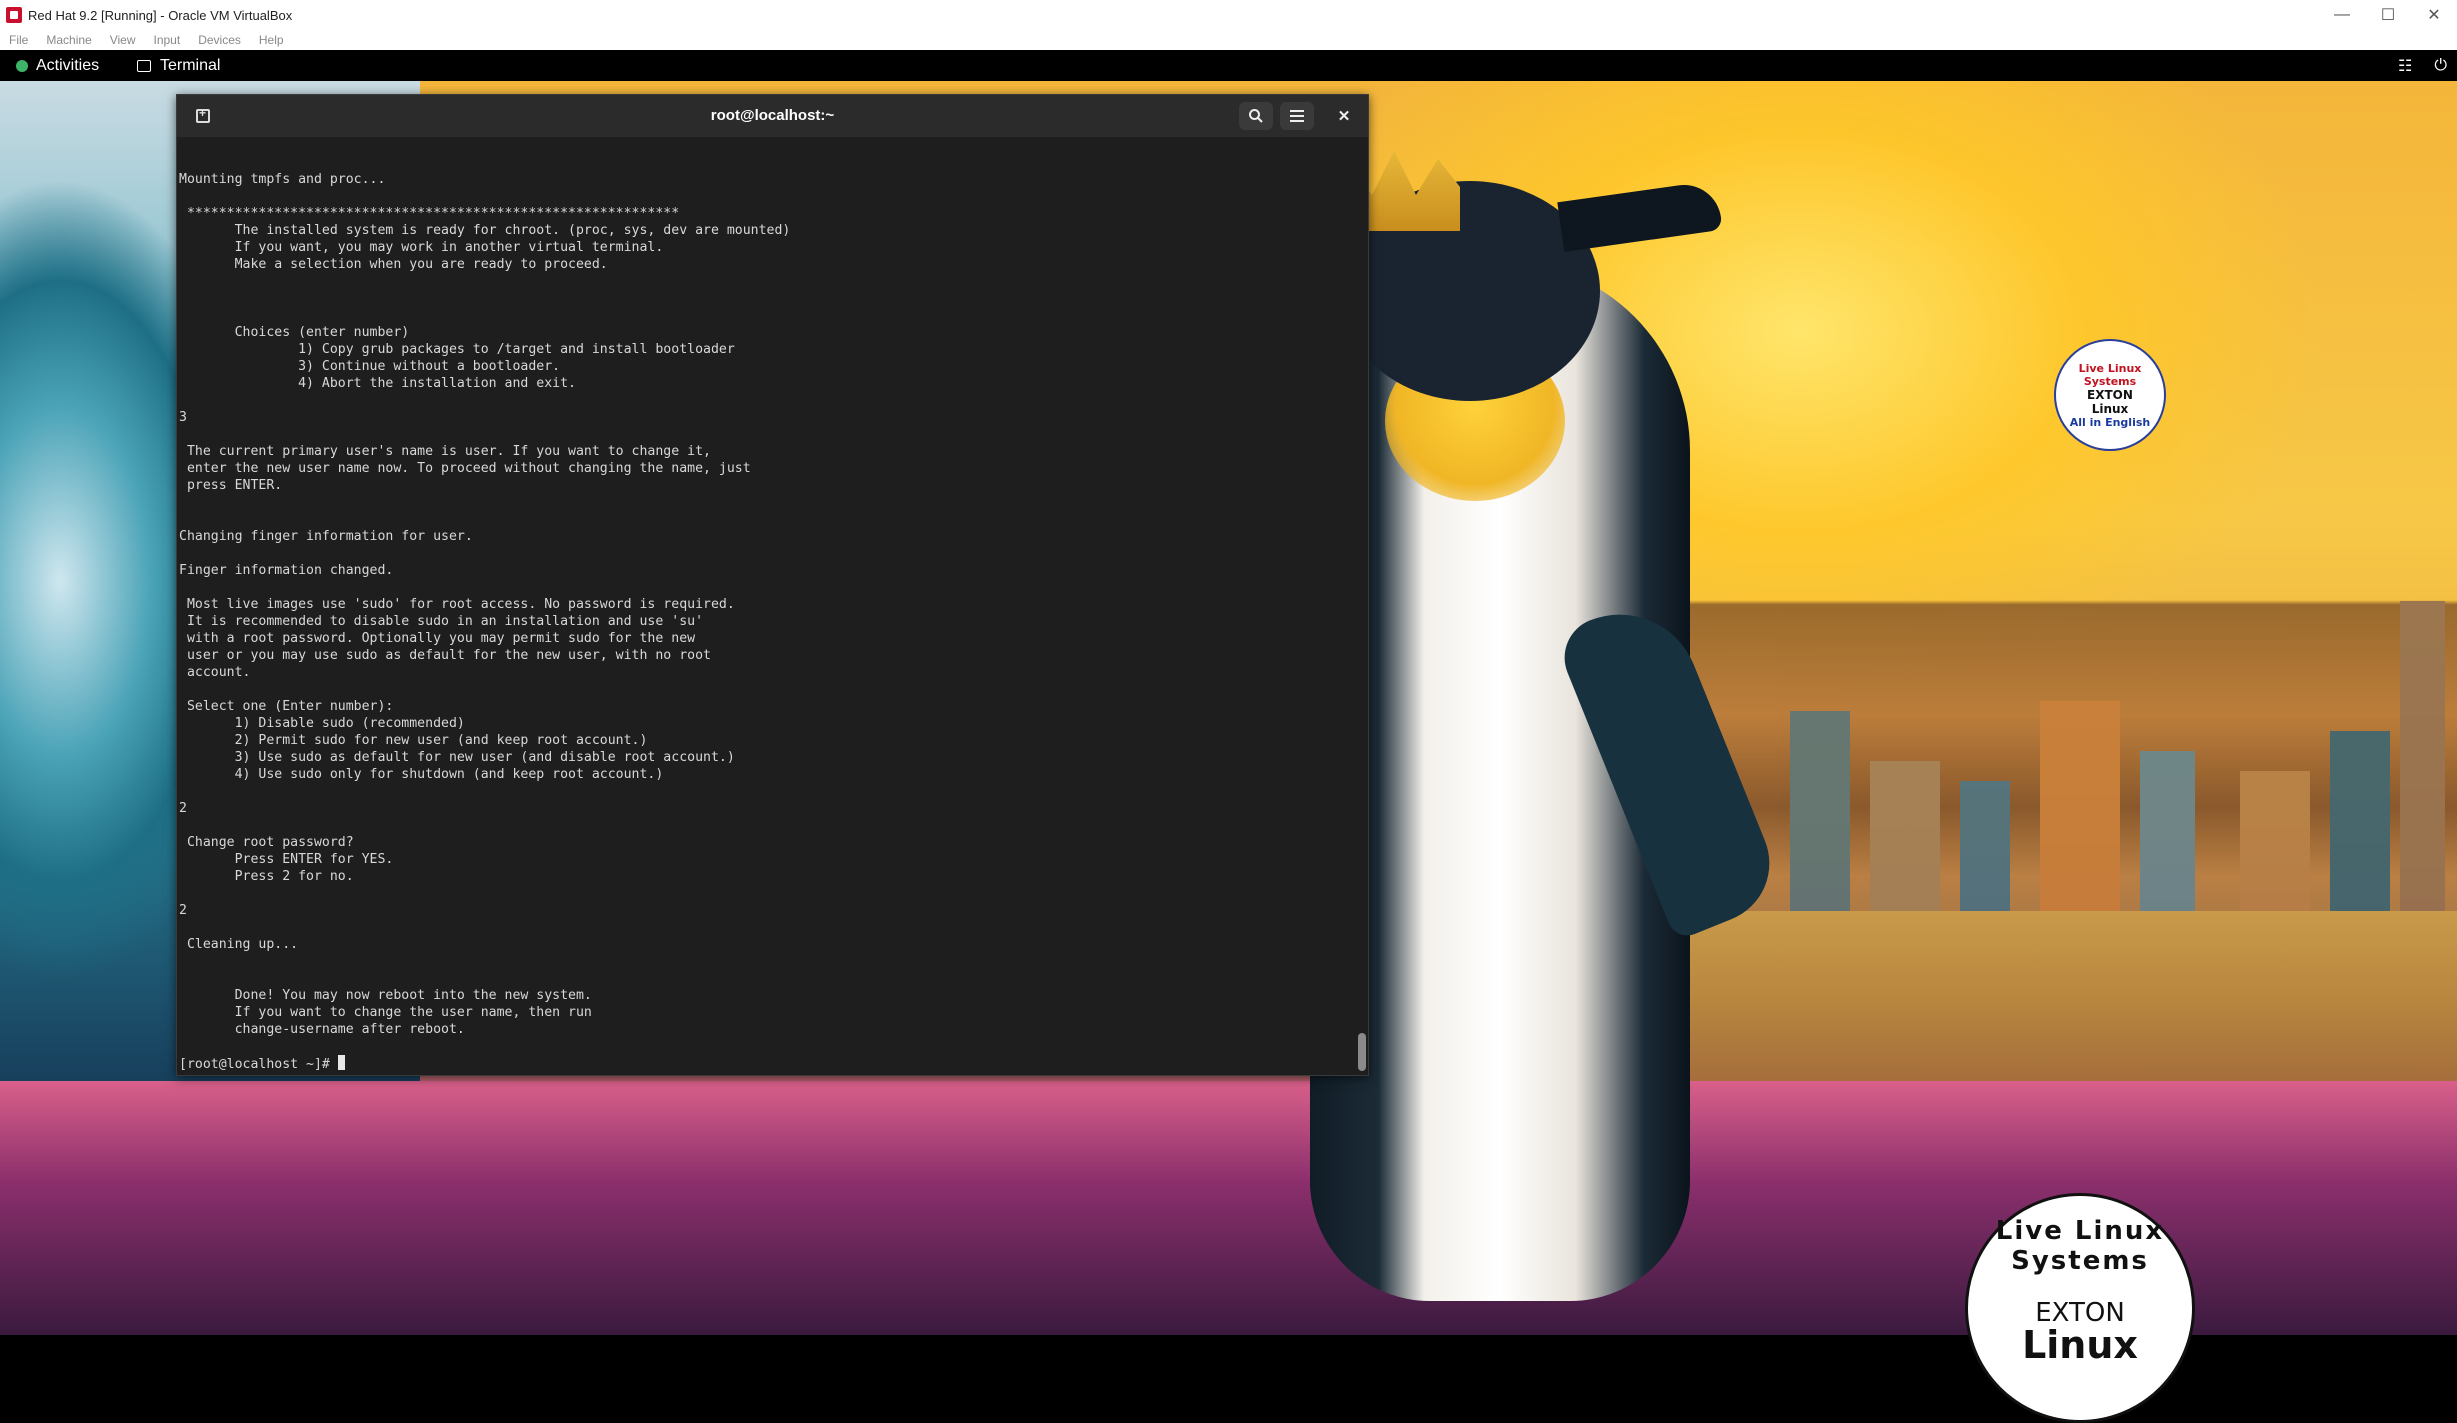 Image resolution: width=2457 pixels, height=1423 pixels. I want to click on terminal-line: account., so click(215, 672).